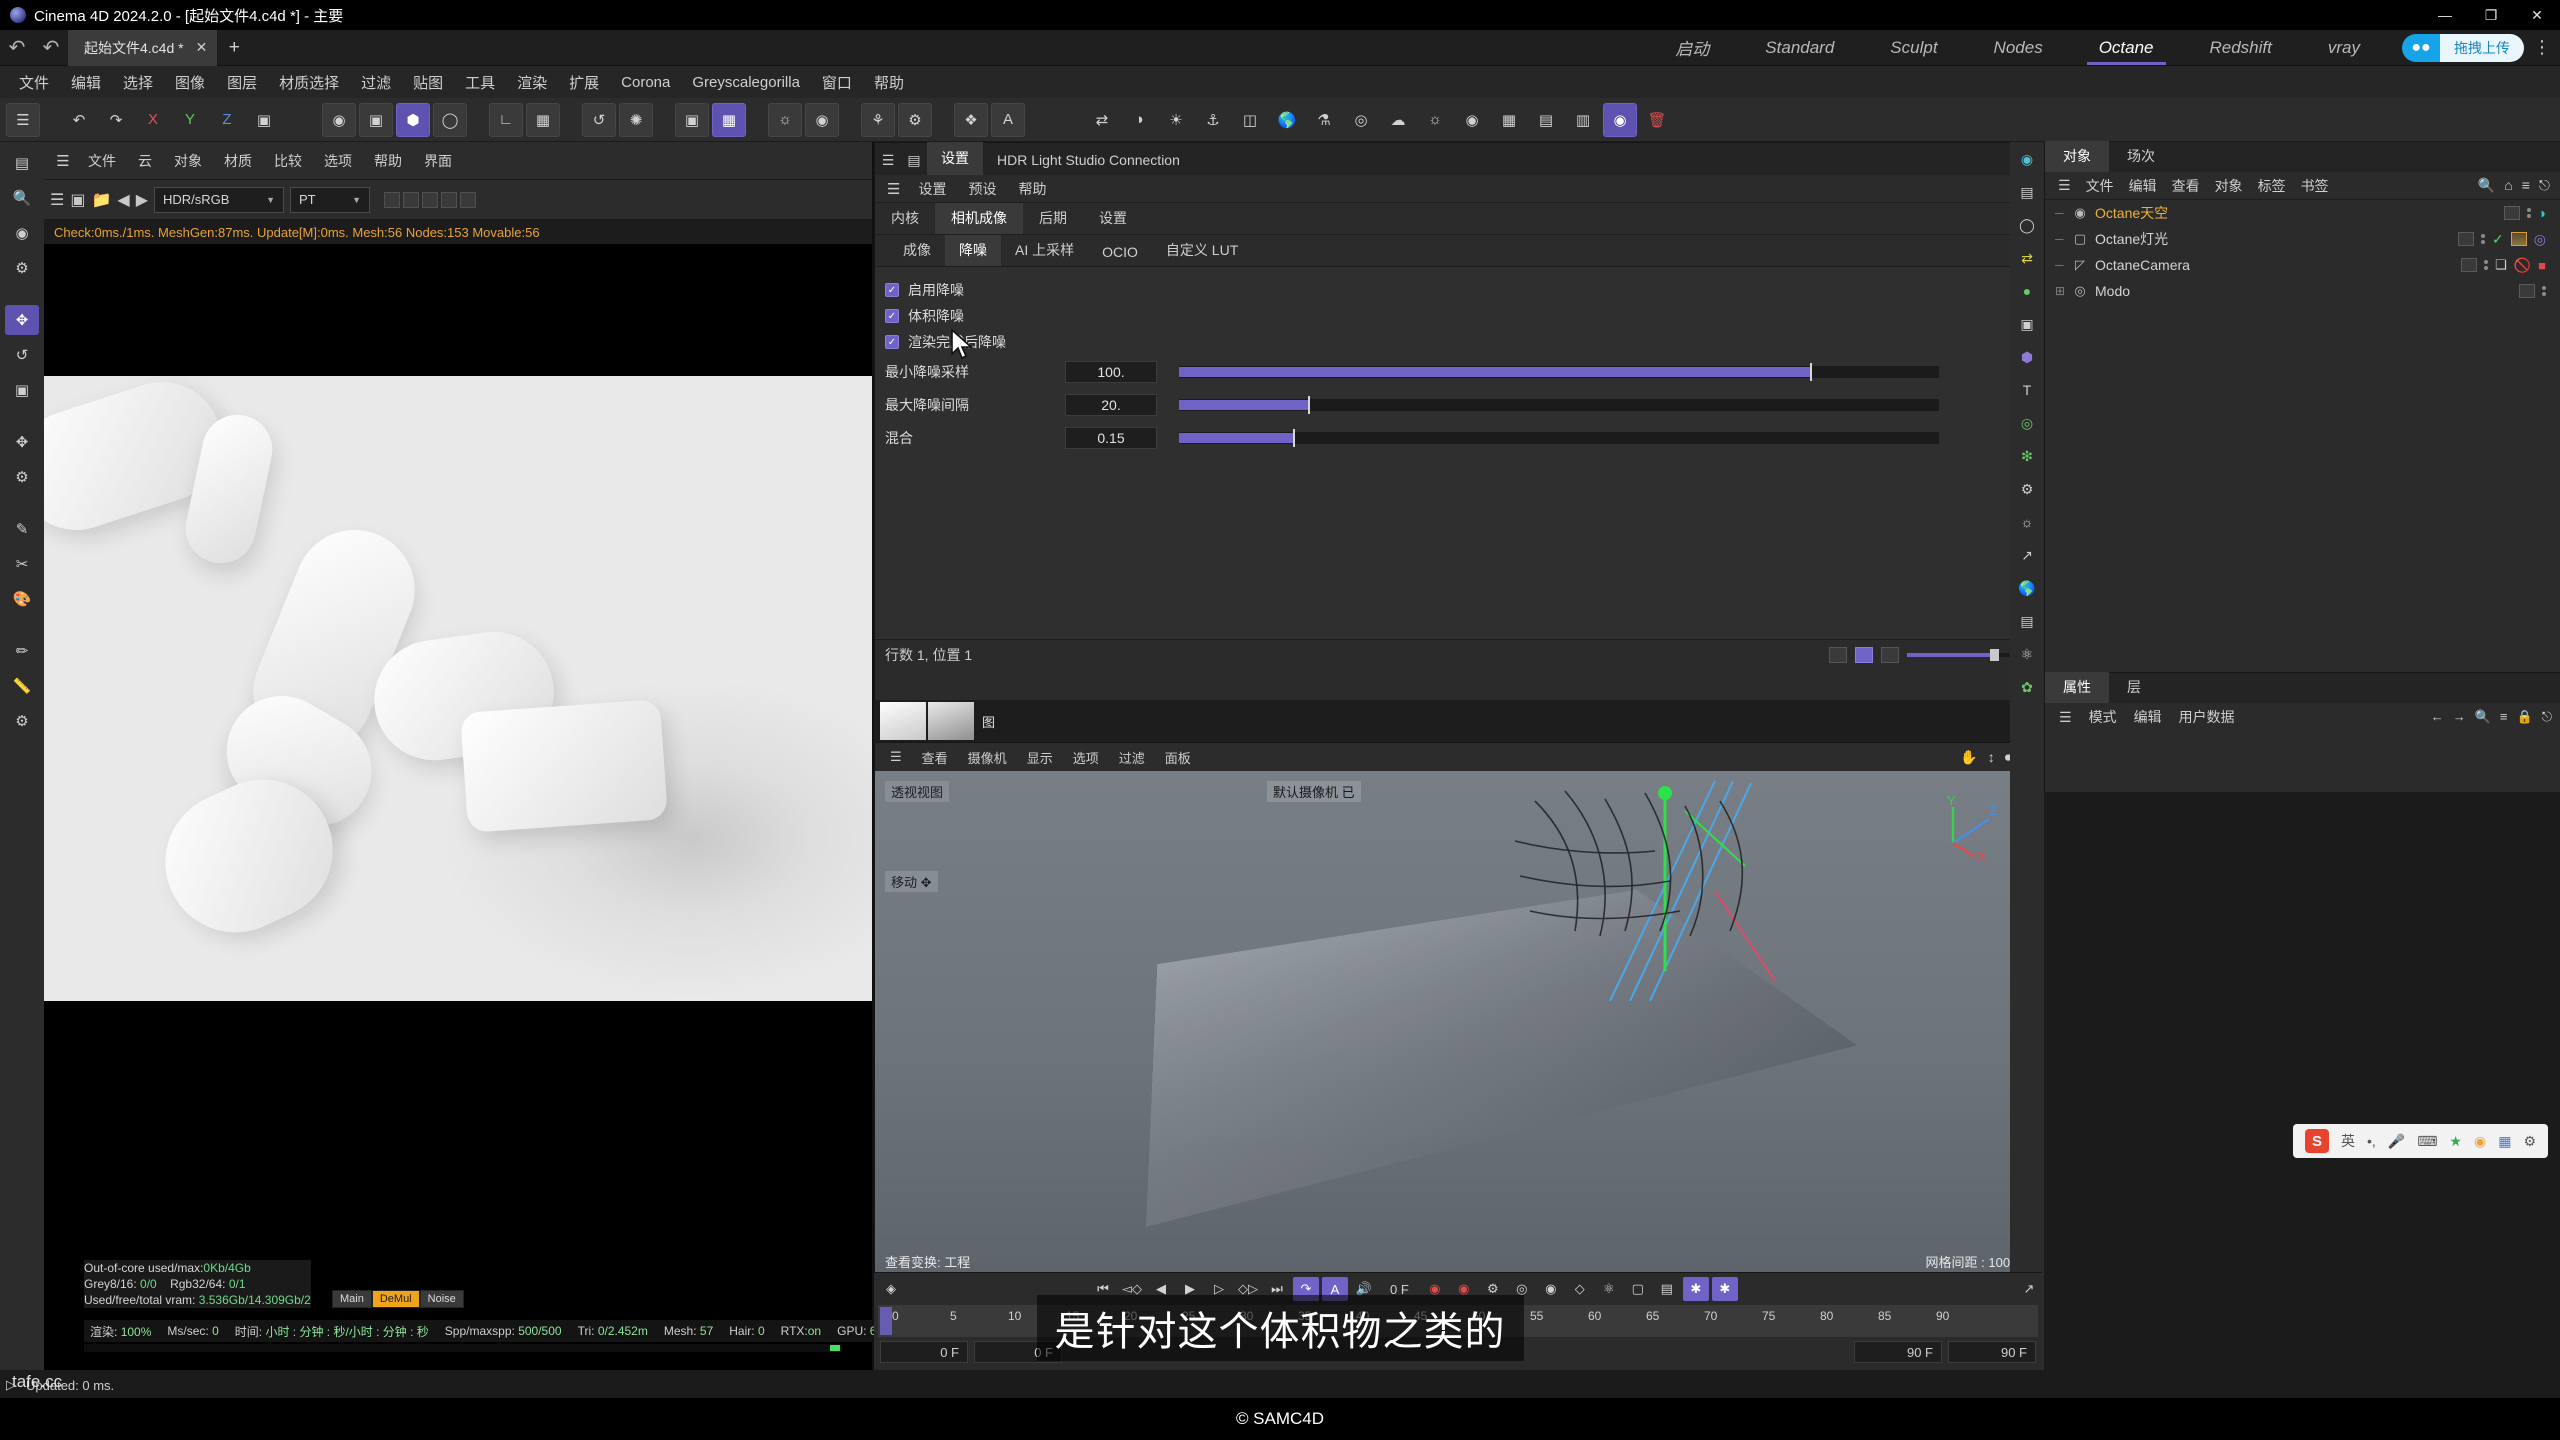 This screenshot has height=1440, width=2560. I want to click on menu-item-extensions: 扩展, so click(584, 82).